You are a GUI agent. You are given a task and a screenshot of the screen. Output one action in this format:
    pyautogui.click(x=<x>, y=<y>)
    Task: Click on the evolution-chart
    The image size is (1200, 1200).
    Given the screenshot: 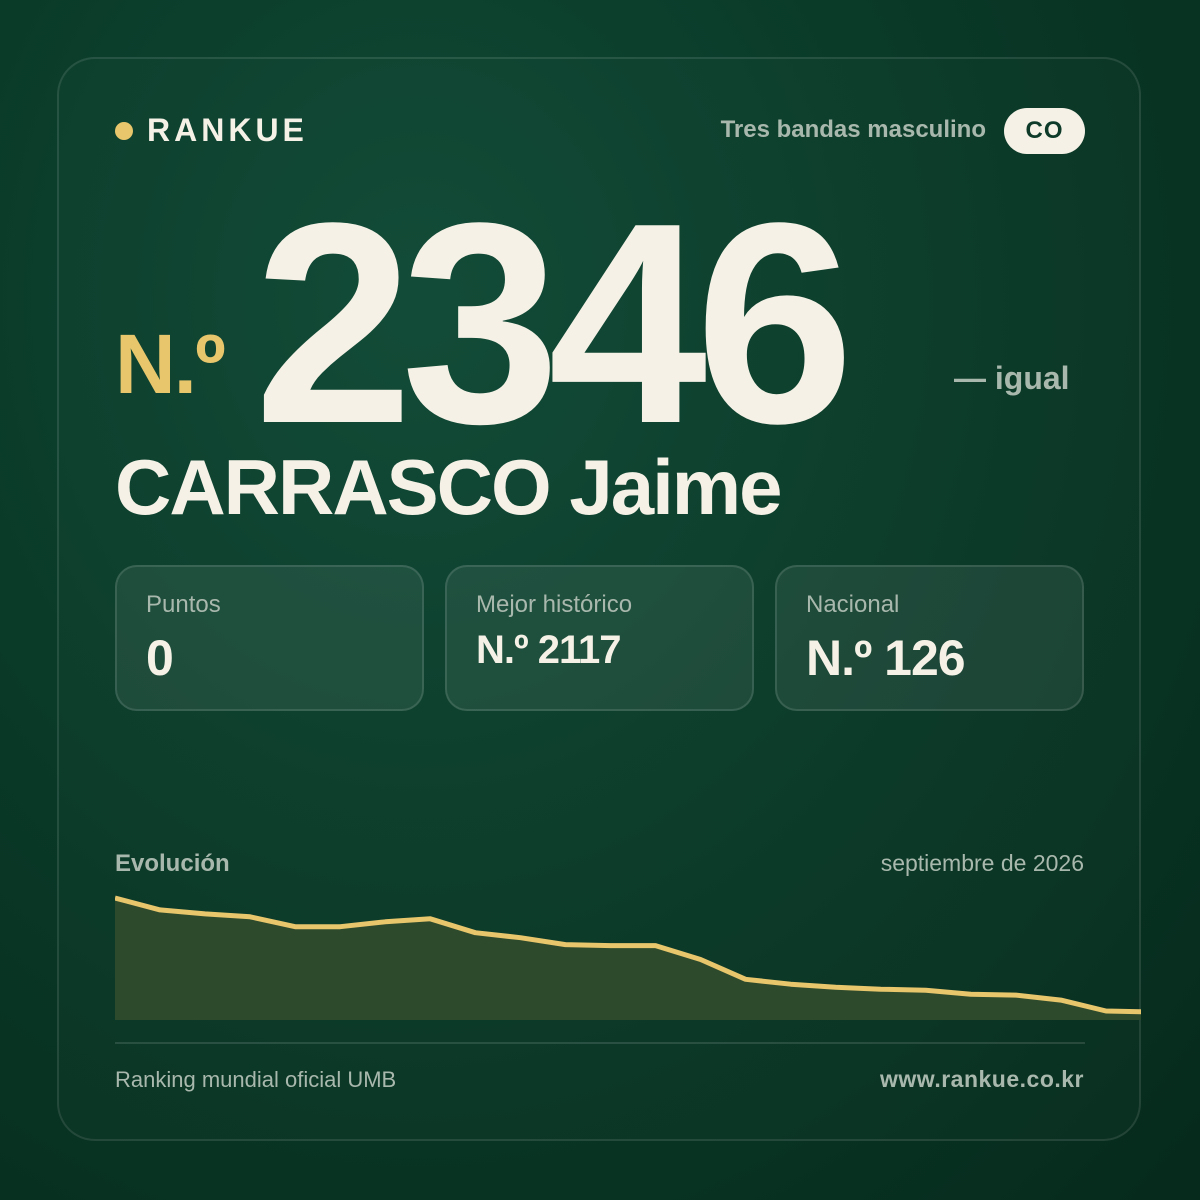 What is the action you would take?
    pyautogui.click(x=637, y=958)
    